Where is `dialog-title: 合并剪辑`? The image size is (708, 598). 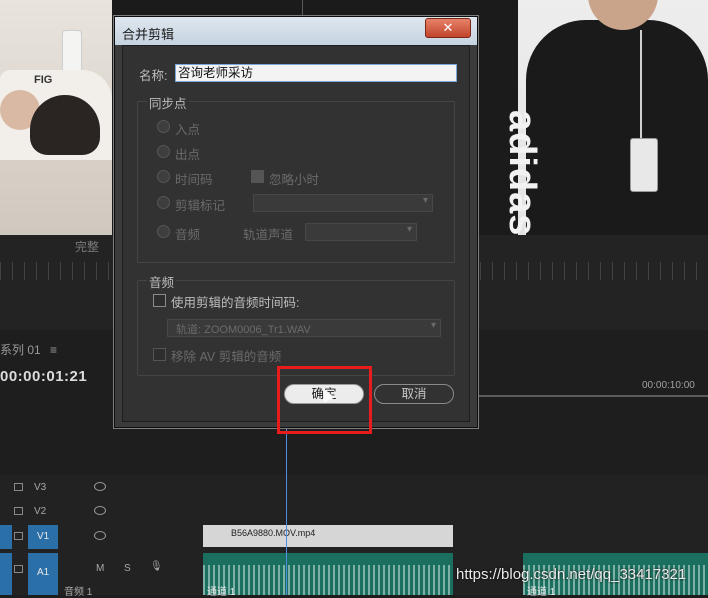
dialog-title: 合并剪辑 is located at coordinates (148, 34).